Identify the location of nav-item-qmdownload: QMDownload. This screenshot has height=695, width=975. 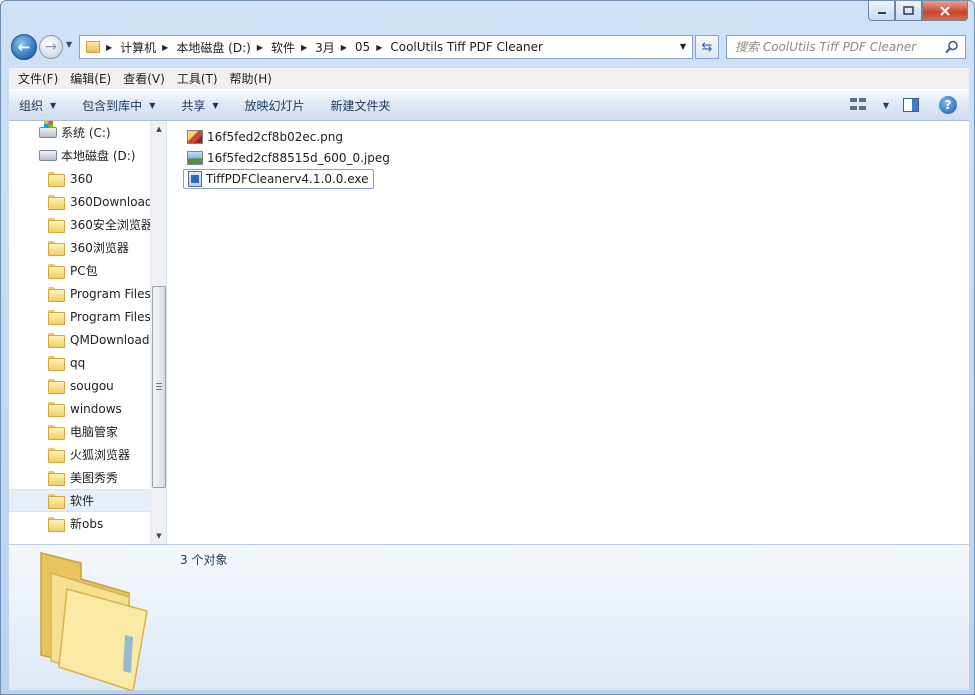
(79, 339).